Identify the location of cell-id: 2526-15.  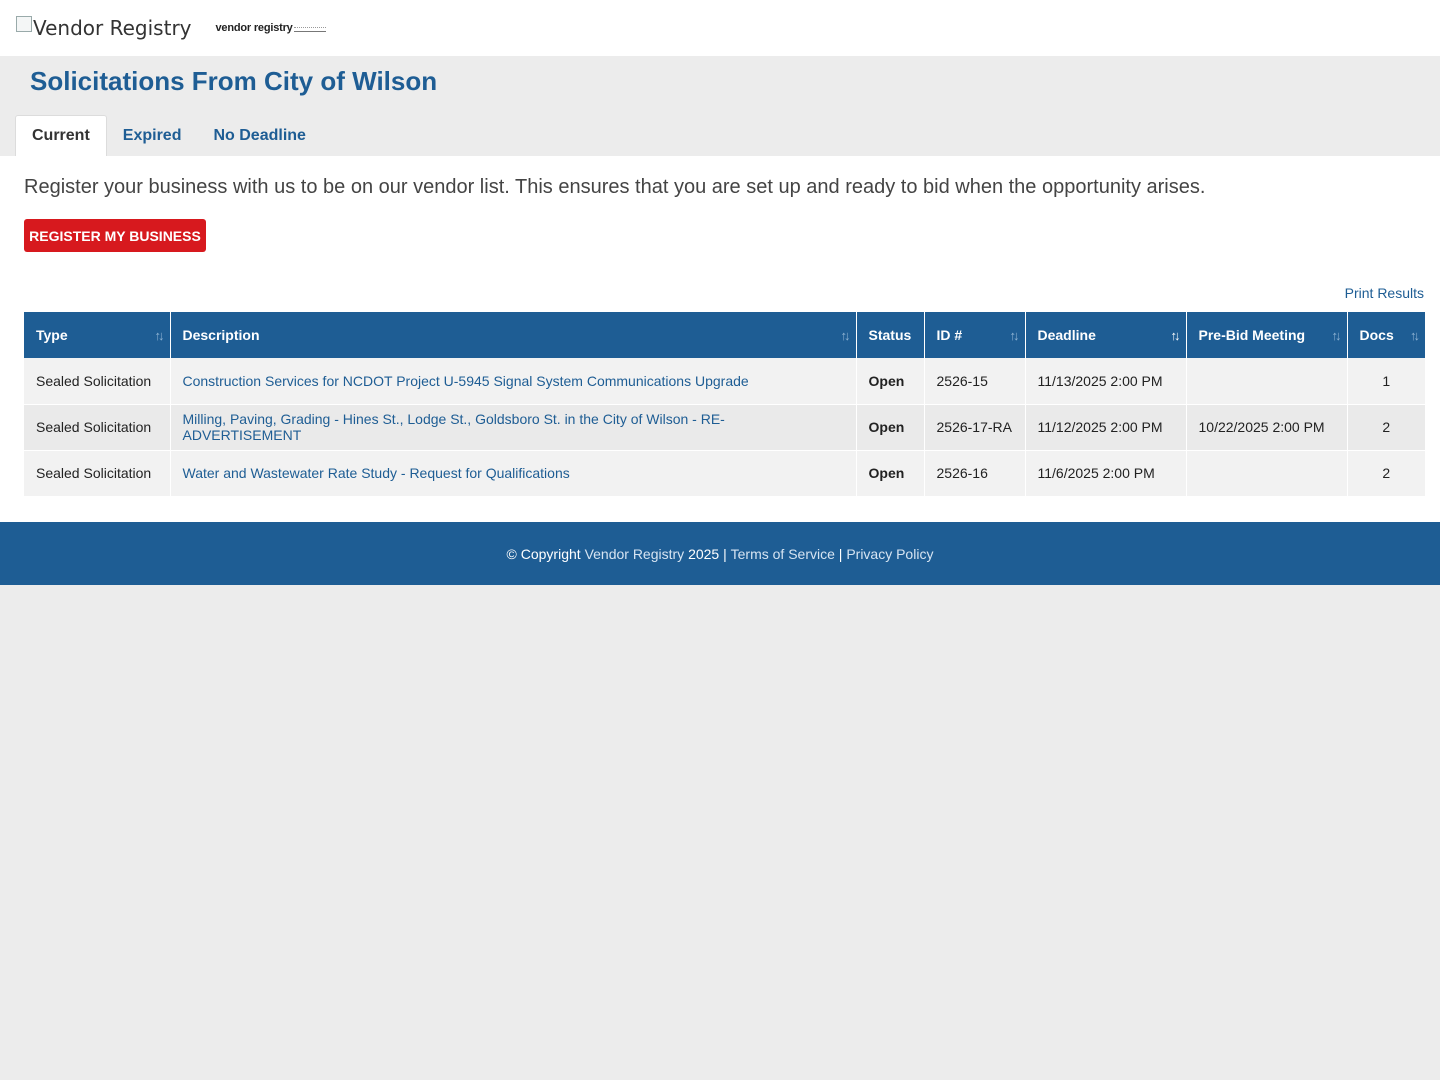
(975, 381).